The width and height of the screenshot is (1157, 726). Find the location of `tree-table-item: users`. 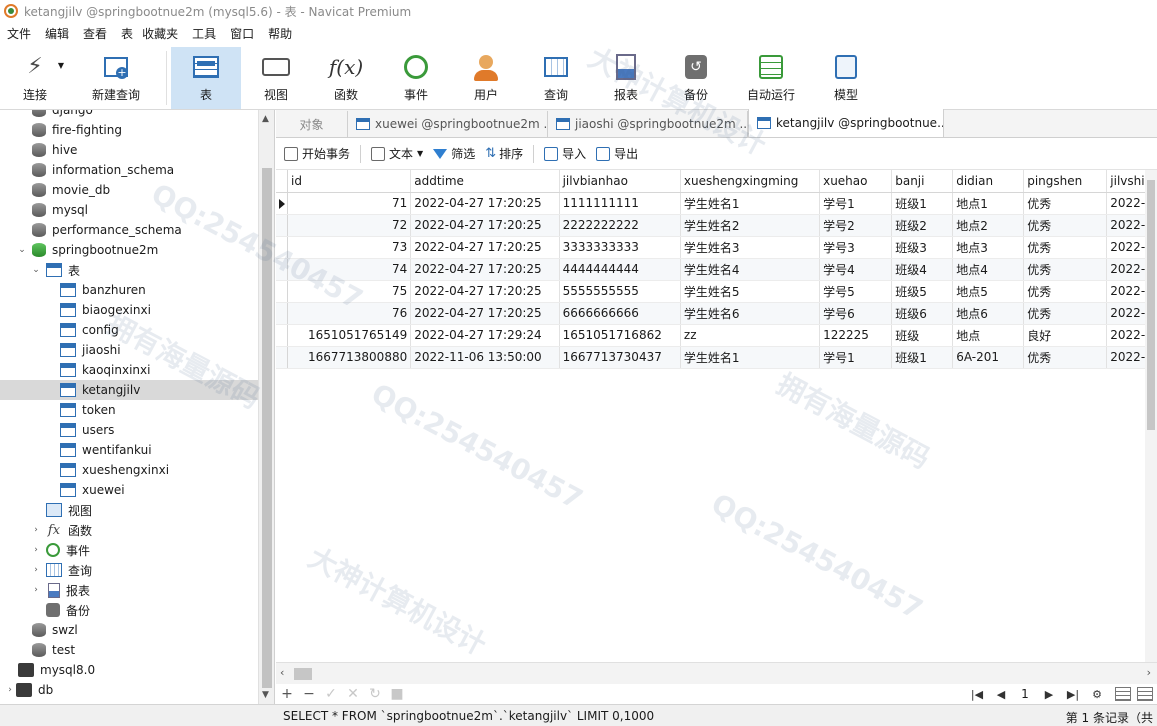

tree-table-item: users is located at coordinates (137, 430).